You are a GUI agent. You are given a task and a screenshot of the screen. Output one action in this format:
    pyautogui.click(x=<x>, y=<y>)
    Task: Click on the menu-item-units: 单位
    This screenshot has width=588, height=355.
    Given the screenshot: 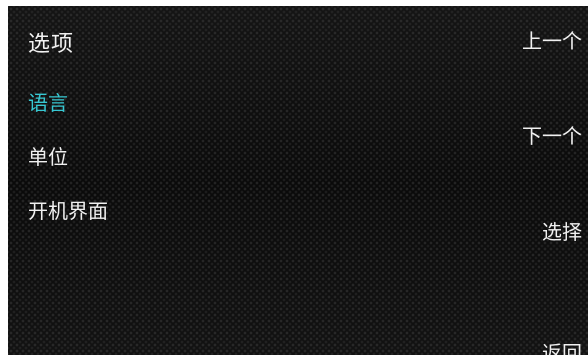 What is the action you would take?
    pyautogui.click(x=68, y=157)
    